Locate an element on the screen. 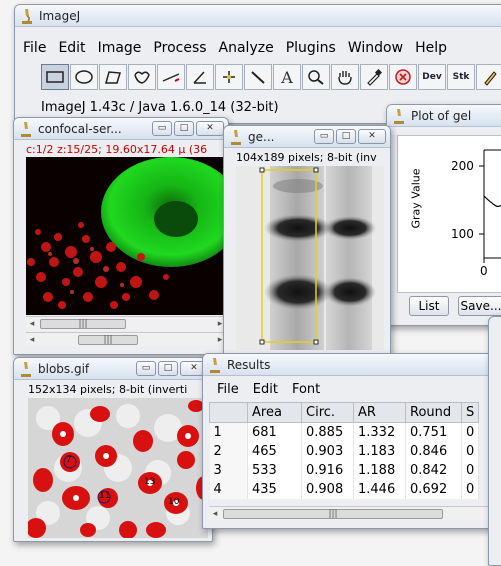 This screenshot has height=566, width=501. blob-label: 7 is located at coordinates (69, 460).